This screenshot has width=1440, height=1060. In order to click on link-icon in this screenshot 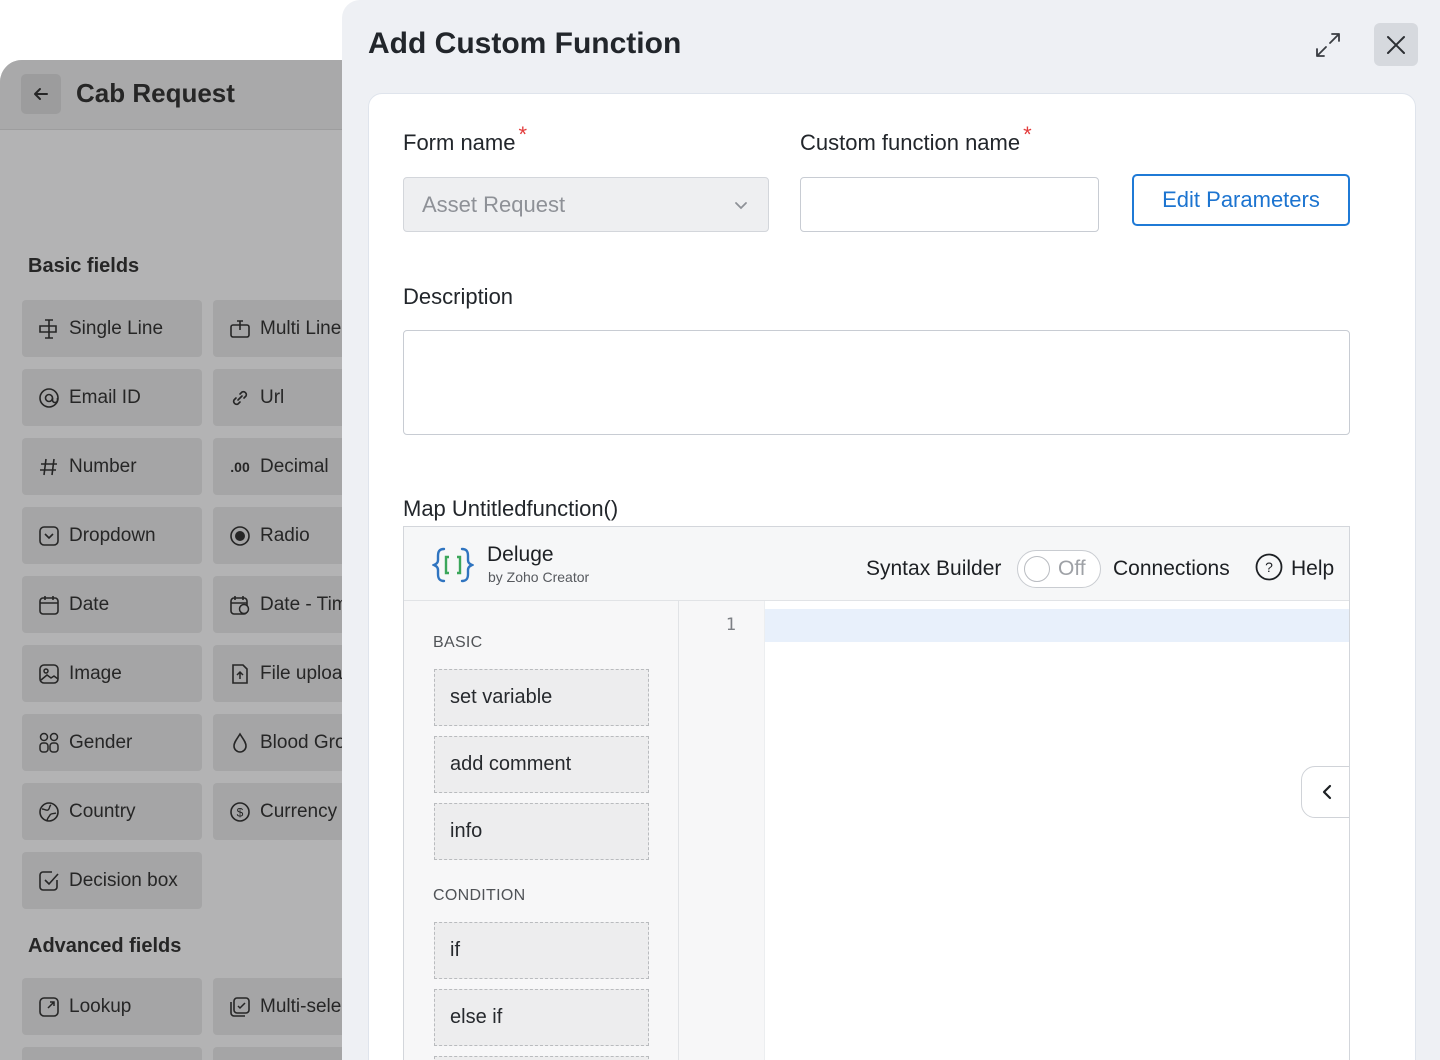, I will do `click(240, 398)`.